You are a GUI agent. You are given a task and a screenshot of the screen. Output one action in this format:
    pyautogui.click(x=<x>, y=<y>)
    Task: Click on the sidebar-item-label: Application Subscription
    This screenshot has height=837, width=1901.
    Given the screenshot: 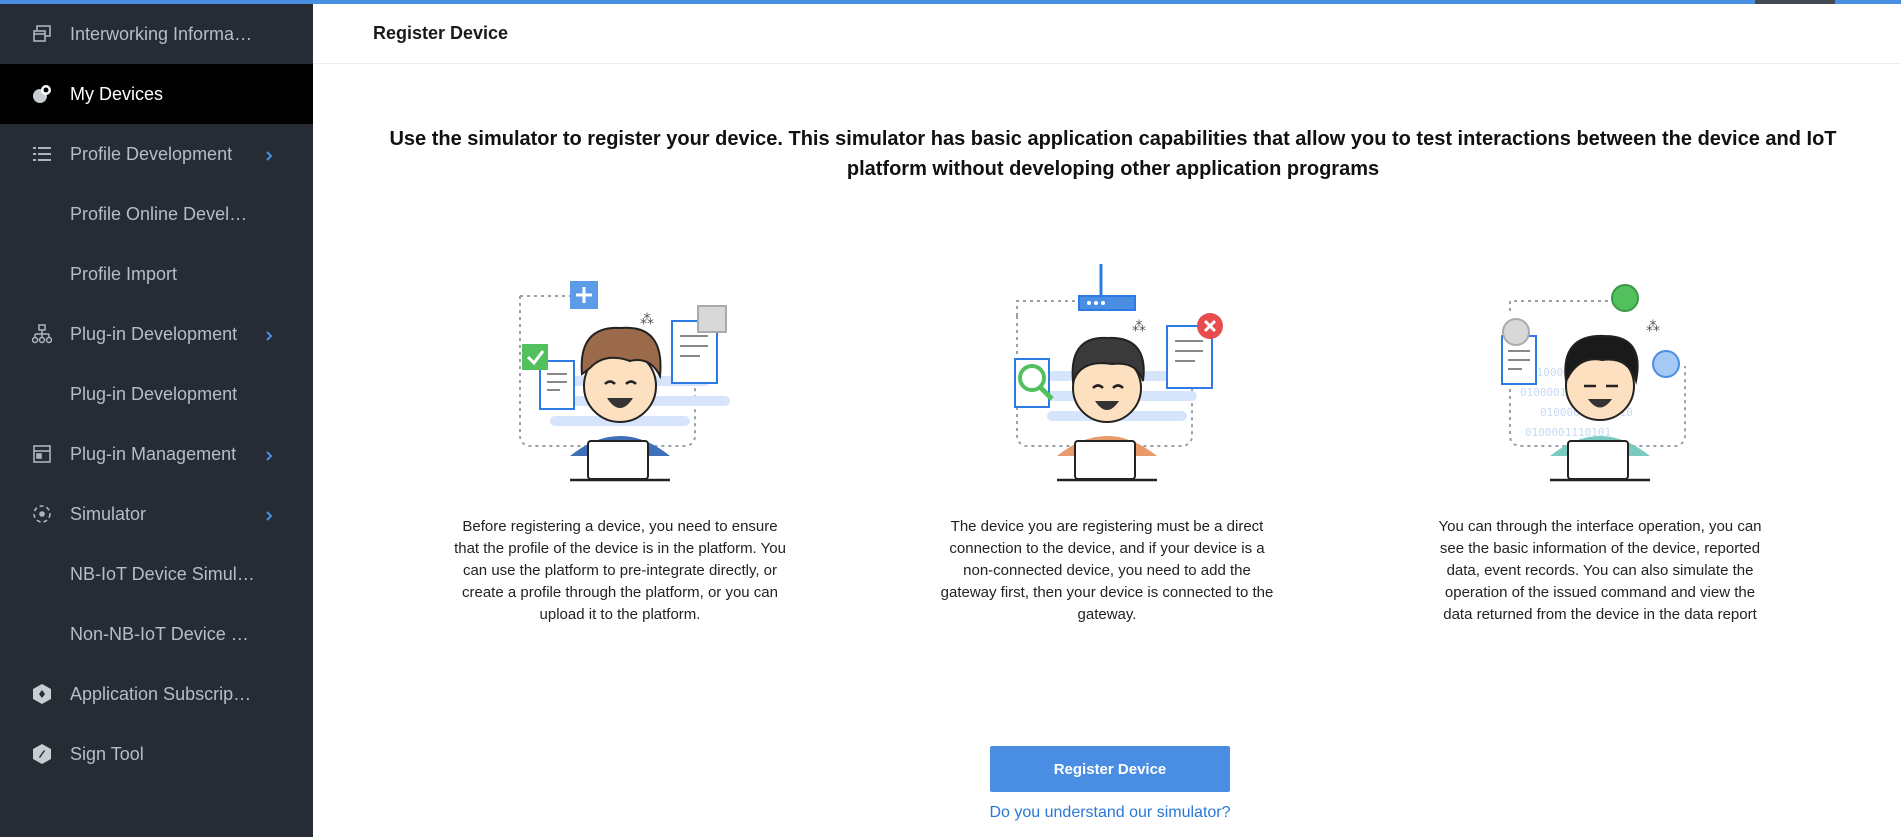 What is the action you would take?
    pyautogui.click(x=162, y=693)
    